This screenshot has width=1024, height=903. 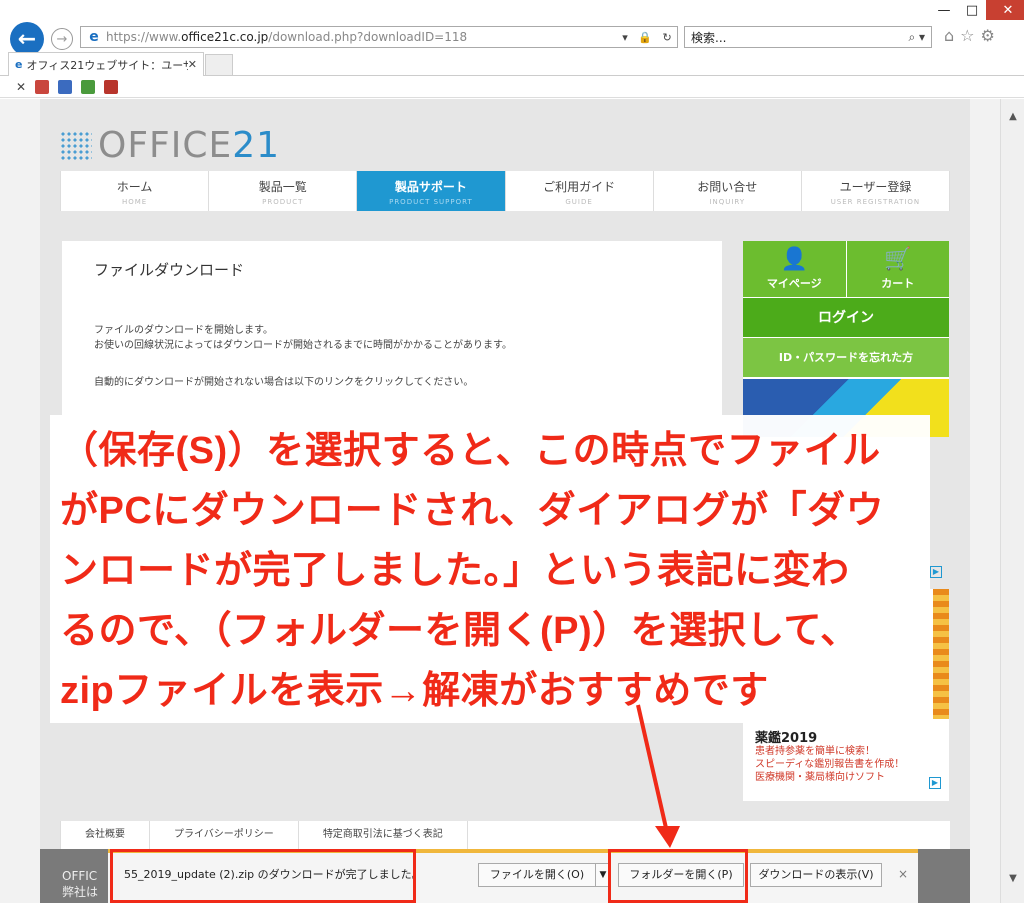 What do you see at coordinates (949, 35) in the screenshot?
I see `home-icon: ⌂` at bounding box center [949, 35].